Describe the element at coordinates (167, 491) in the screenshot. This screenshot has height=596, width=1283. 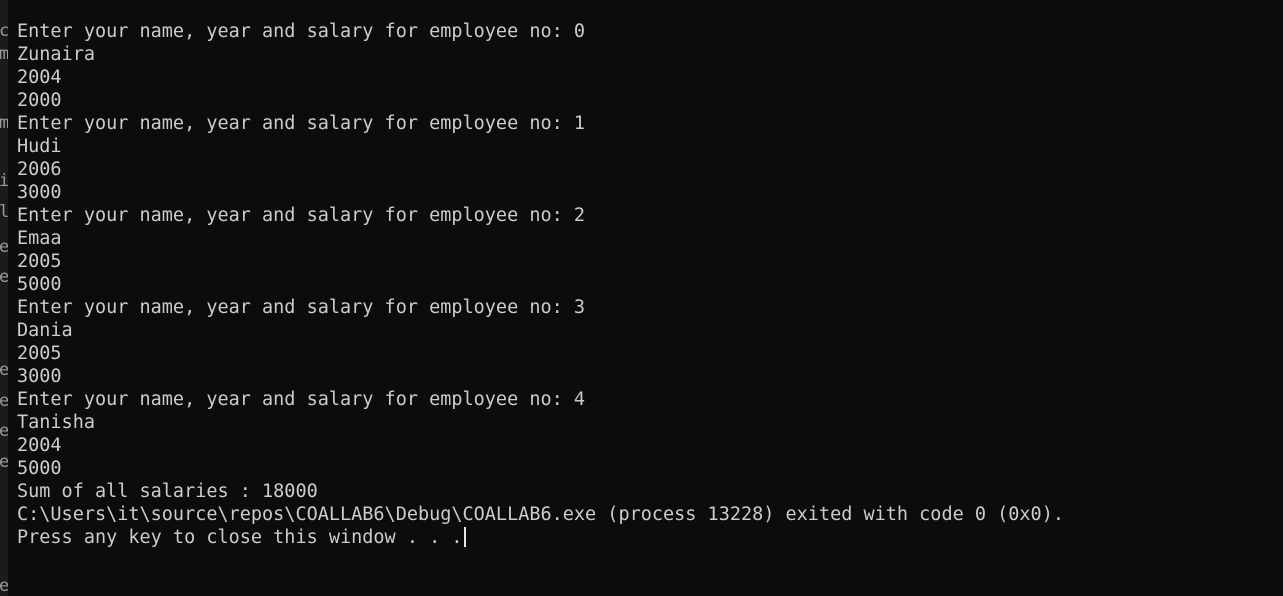
I see `sum-line: Sum of all salaries : 18000` at that location.